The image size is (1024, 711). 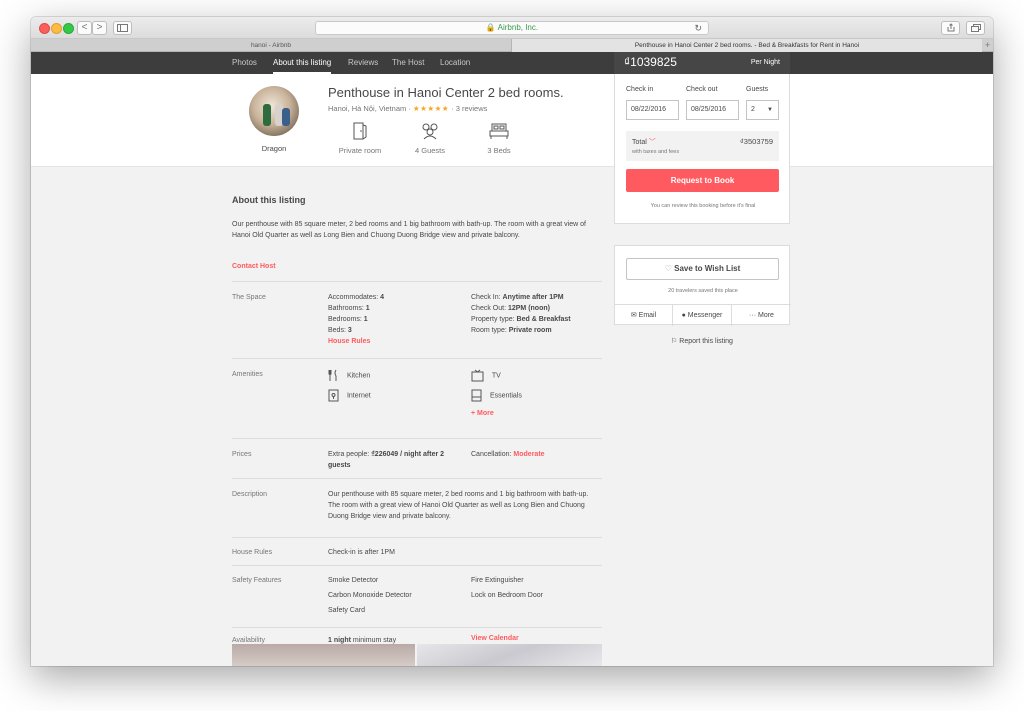 I want to click on amenity-label: Kitchen, so click(x=358, y=376).